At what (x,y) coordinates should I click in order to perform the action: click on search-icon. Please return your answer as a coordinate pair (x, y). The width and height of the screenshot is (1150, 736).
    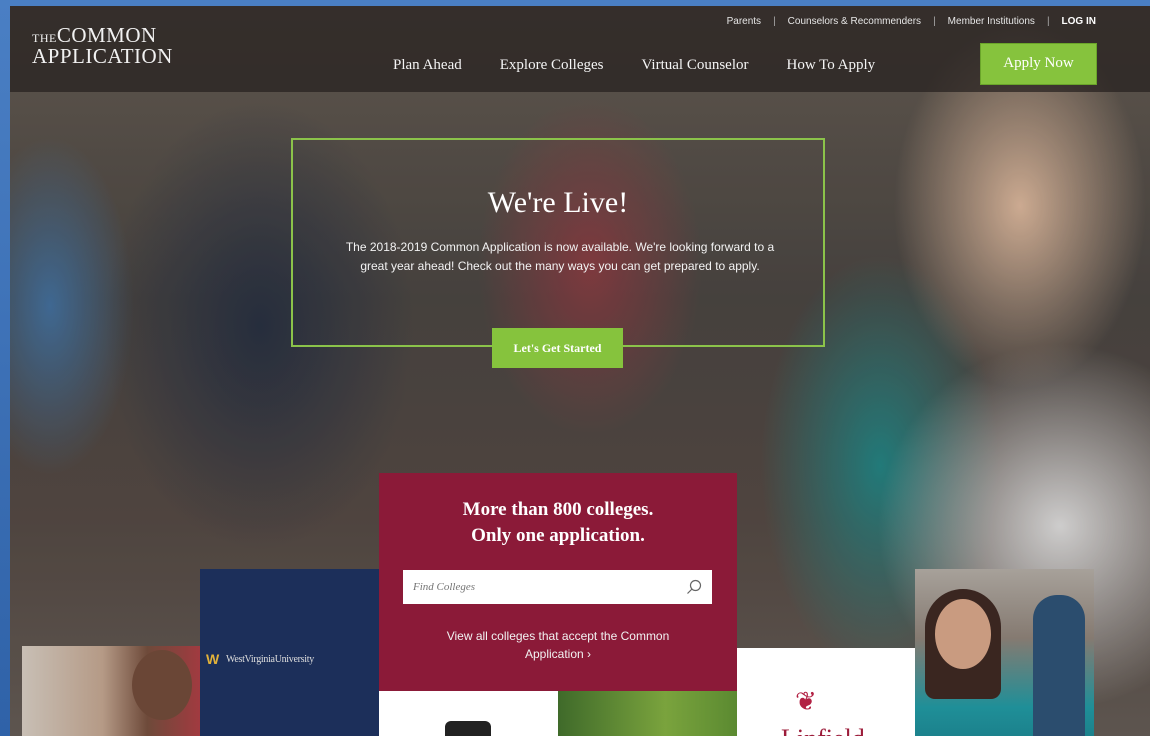
    Looking at the image, I should click on (694, 587).